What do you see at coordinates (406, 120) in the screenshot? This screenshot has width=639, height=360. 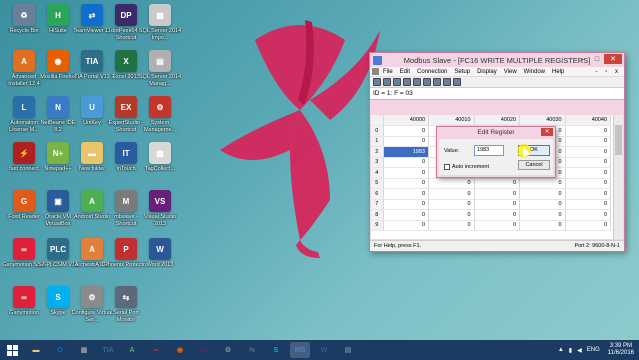 I see `column-header: 40000` at bounding box center [406, 120].